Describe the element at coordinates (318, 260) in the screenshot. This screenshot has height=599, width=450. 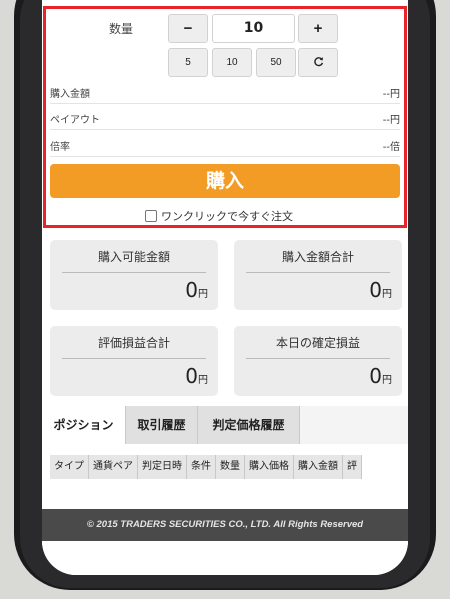
I see `card-title: 購入金額合計` at that location.